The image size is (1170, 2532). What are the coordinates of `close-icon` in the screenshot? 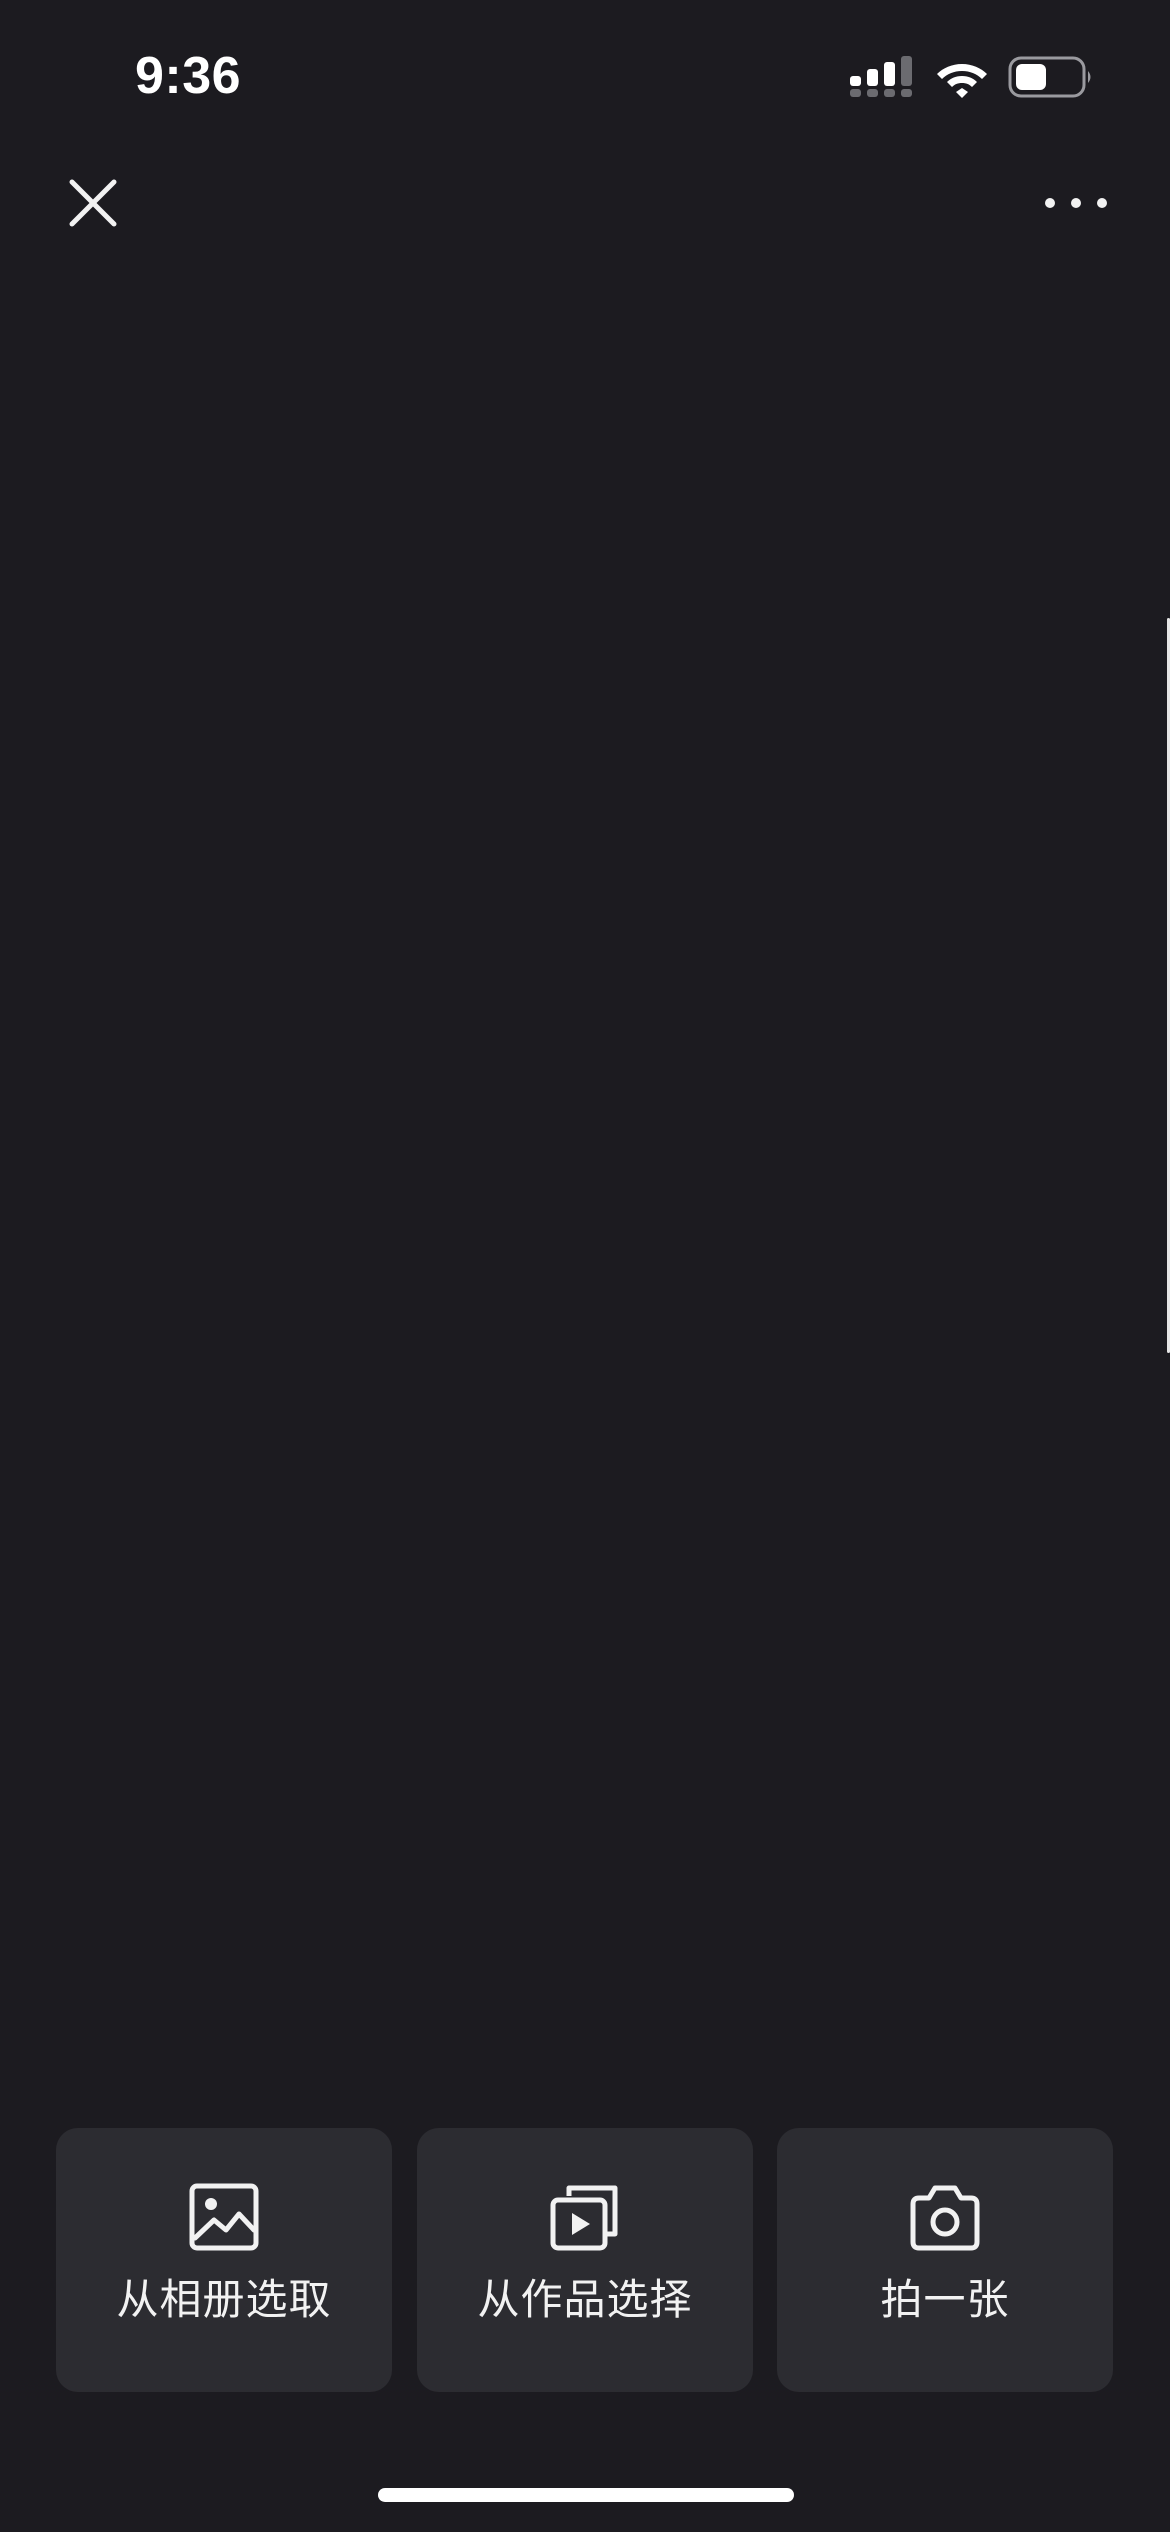 It's located at (93, 203).